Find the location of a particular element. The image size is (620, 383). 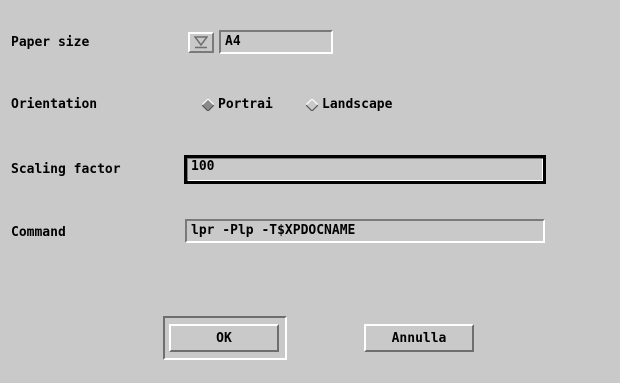

radio-selected-icon is located at coordinates (208, 104).